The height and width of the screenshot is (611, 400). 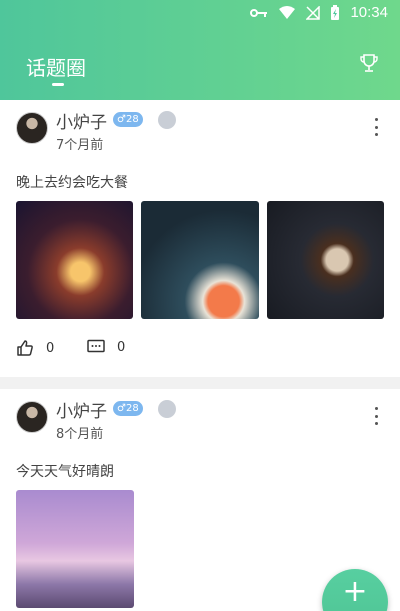 What do you see at coordinates (369, 63) in the screenshot?
I see `trophy-icon` at bounding box center [369, 63].